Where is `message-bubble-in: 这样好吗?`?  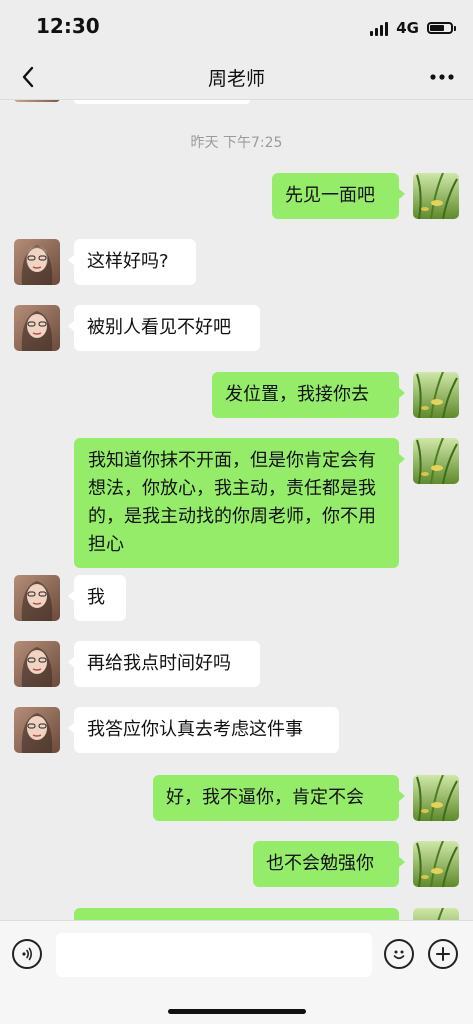 message-bubble-in: 这样好吗? is located at coordinates (132, 262).